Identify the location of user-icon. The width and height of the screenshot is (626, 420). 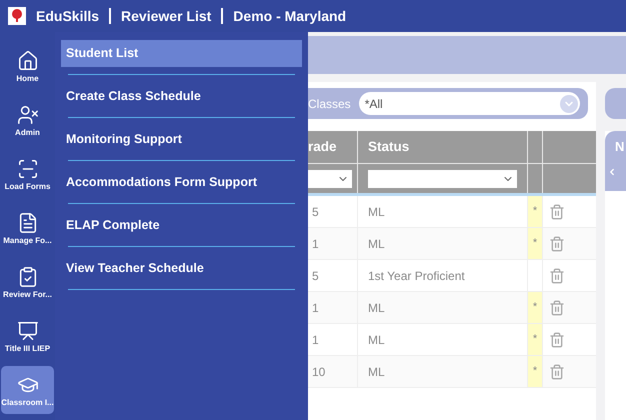
(27, 115).